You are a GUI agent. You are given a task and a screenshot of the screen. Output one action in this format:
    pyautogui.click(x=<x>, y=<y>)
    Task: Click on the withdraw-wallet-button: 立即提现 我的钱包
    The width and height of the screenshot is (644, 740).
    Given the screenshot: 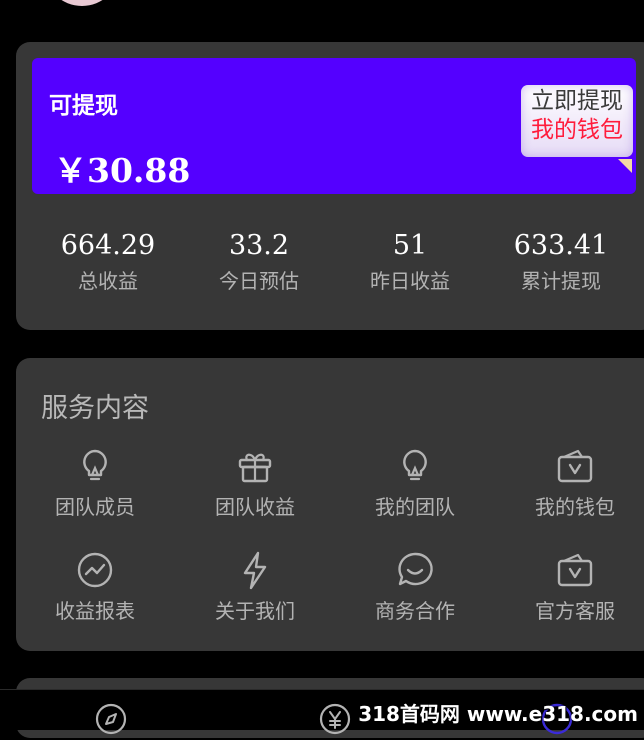 What is the action you would take?
    pyautogui.click(x=577, y=121)
    